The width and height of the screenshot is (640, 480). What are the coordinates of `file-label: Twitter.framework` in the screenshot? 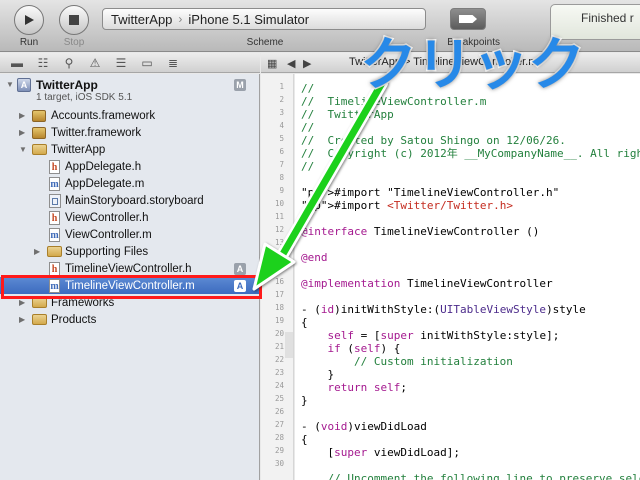 It's located at (96, 132).